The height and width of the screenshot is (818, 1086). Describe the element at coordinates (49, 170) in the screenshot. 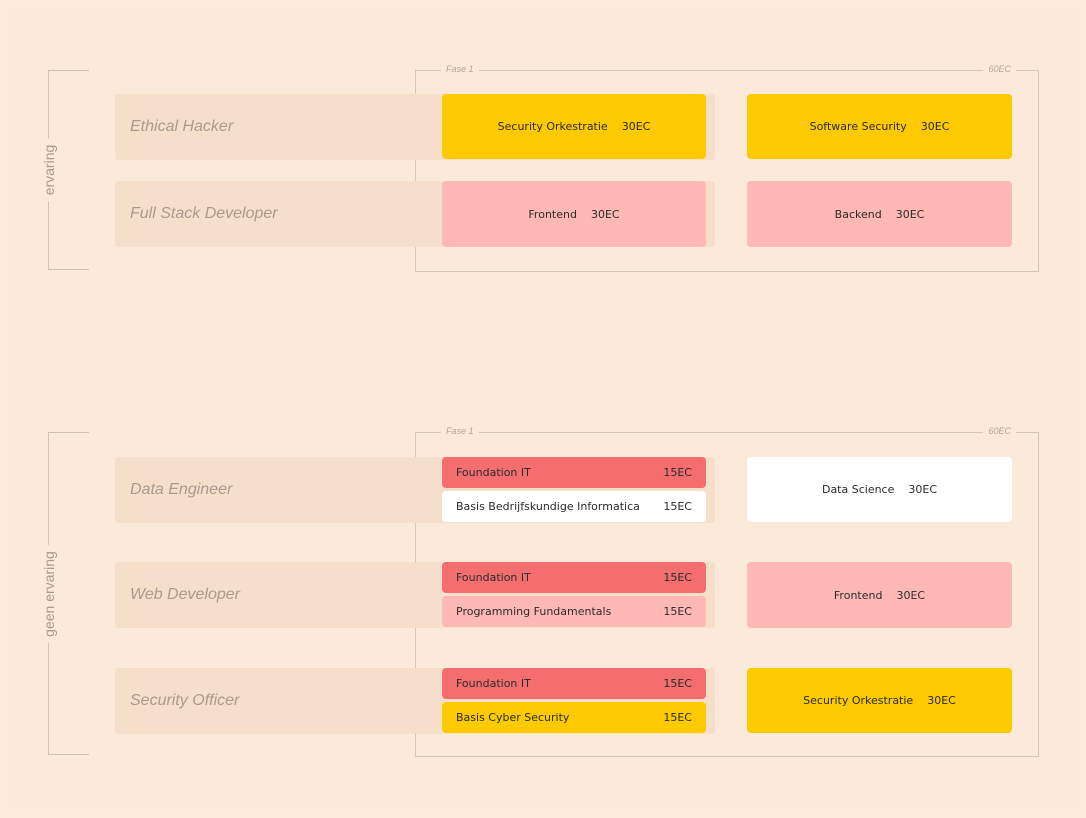

I see `group-label-ervaring: ervaring` at that location.